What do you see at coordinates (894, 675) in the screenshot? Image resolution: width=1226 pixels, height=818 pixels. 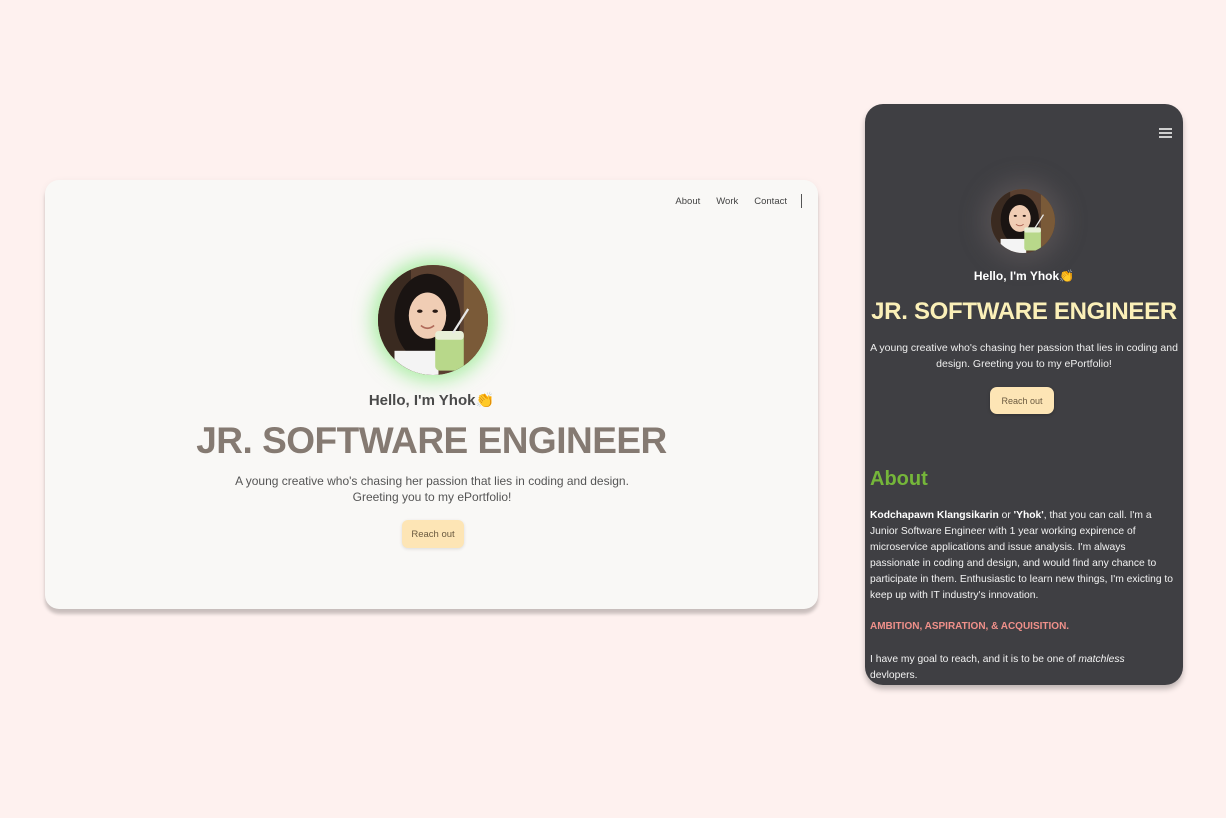 I see `goal-suffix: devlopers.` at bounding box center [894, 675].